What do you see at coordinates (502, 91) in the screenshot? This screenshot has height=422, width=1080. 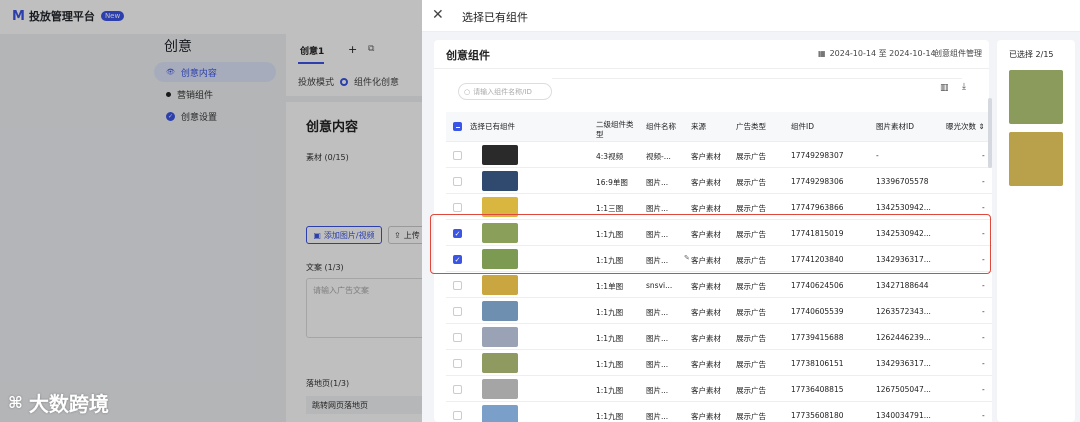 I see `search-placeholder: 请输入组件名称/ID` at bounding box center [502, 91].